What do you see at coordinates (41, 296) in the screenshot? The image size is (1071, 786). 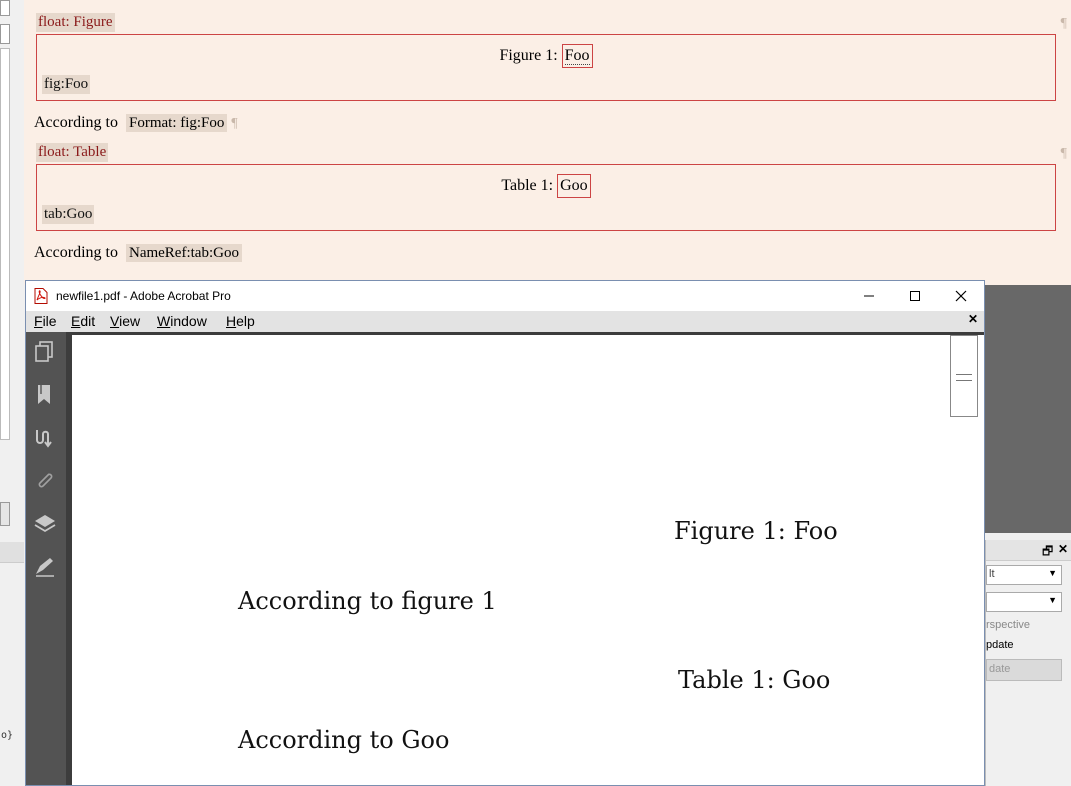 I see `pdf-file-icon` at bounding box center [41, 296].